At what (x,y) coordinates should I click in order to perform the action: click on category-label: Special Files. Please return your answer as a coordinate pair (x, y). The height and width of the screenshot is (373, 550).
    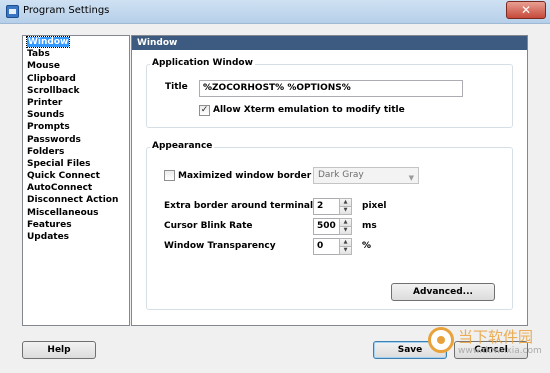
    Looking at the image, I should click on (59, 163).